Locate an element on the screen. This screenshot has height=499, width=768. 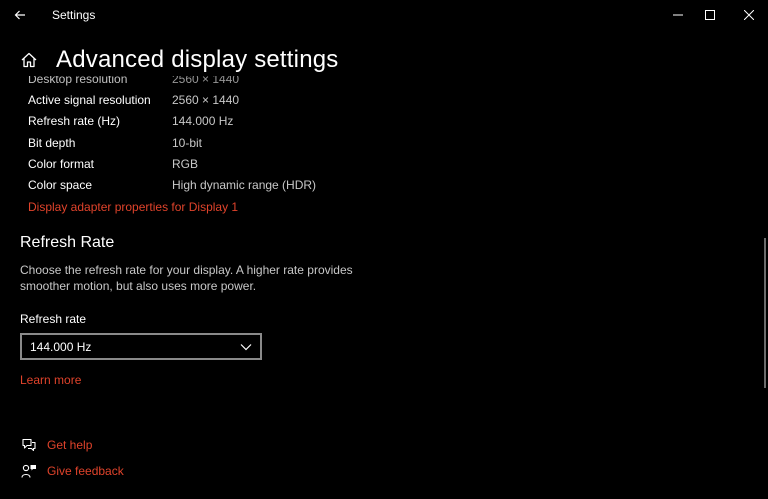
close-button is located at coordinates (748, 15).